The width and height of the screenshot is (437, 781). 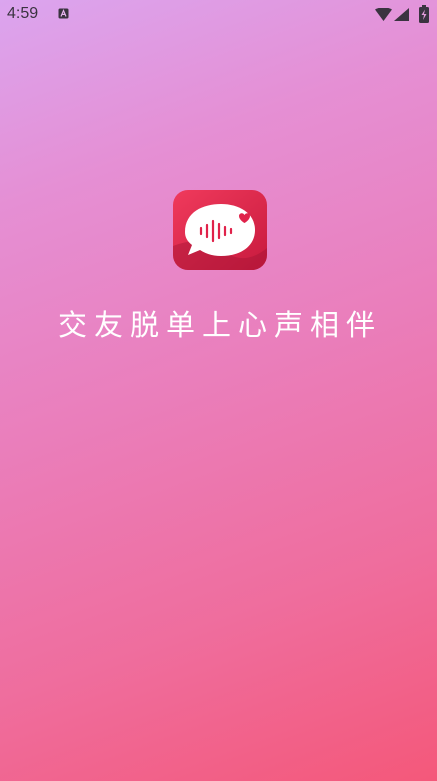 I want to click on a-box-icon, so click(x=63, y=13).